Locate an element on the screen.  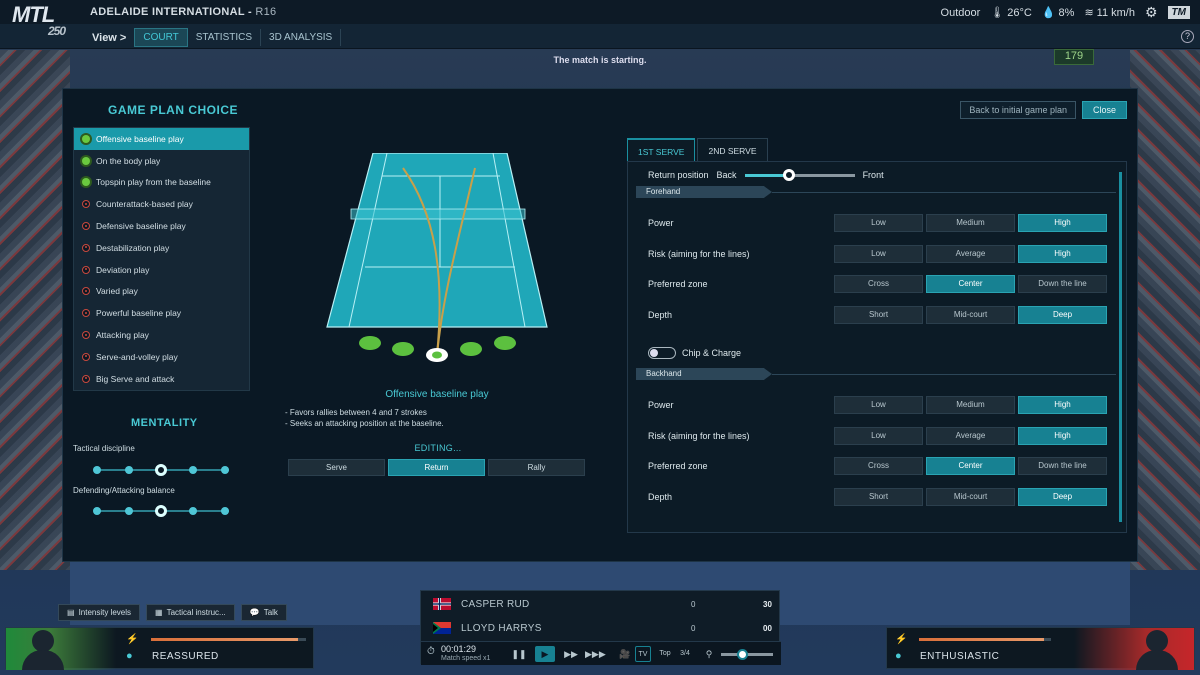
option-row: Preferred zone Cross Center Down the line is located at coordinates (878, 466).